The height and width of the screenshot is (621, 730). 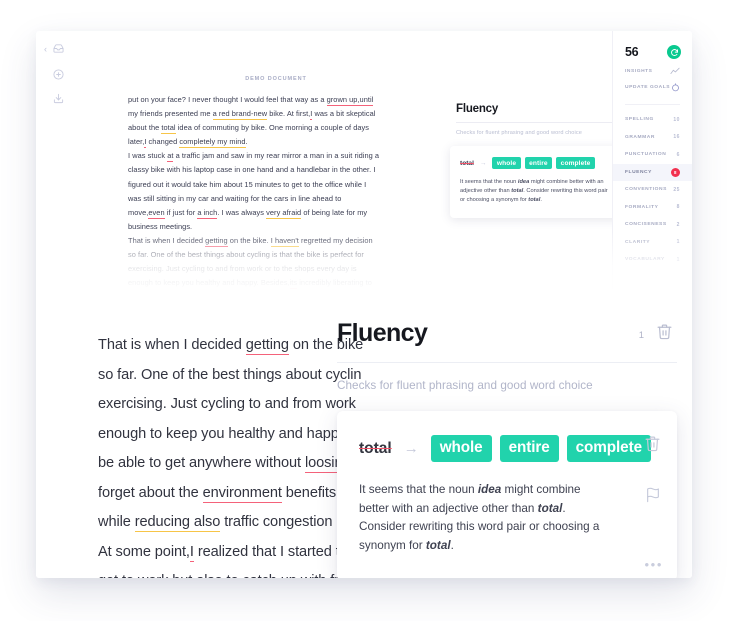 What do you see at coordinates (461, 448) in the screenshot?
I see `replacement-chip-whole: whole` at bounding box center [461, 448].